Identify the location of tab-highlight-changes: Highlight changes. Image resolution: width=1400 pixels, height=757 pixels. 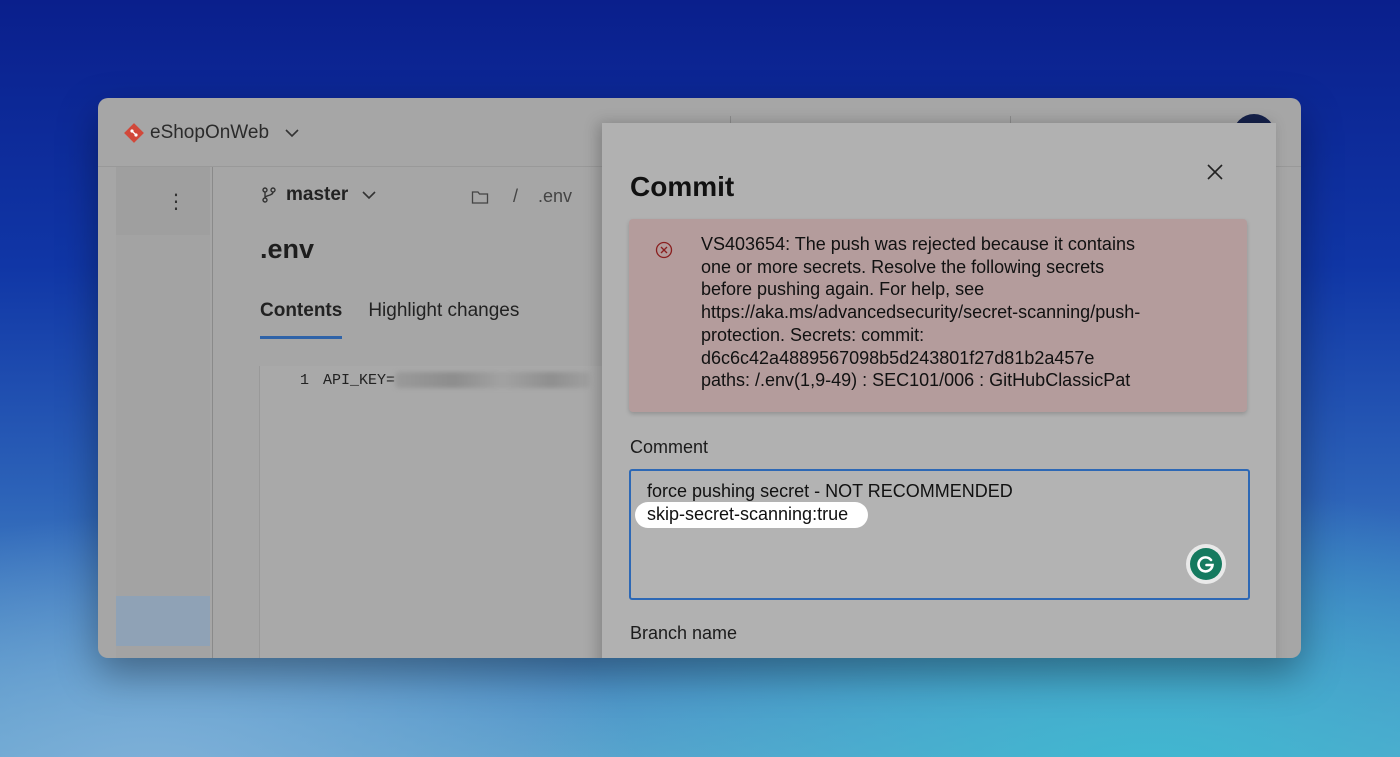
(443, 319).